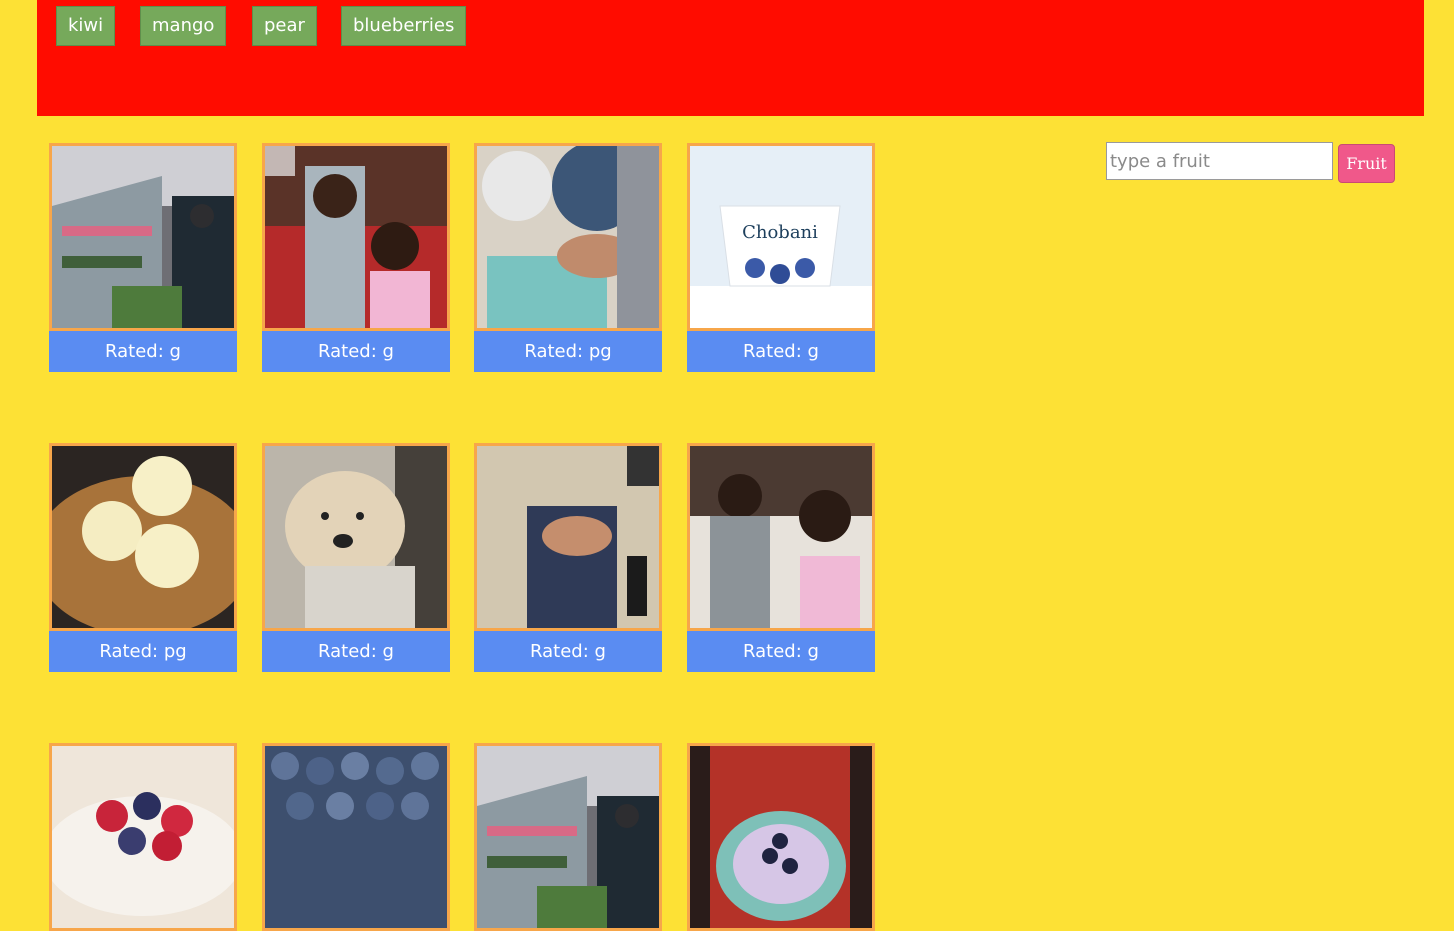 The width and height of the screenshot is (1454, 931). Describe the element at coordinates (284, 26) in the screenshot. I see `fruit-button-pear: pear` at that location.